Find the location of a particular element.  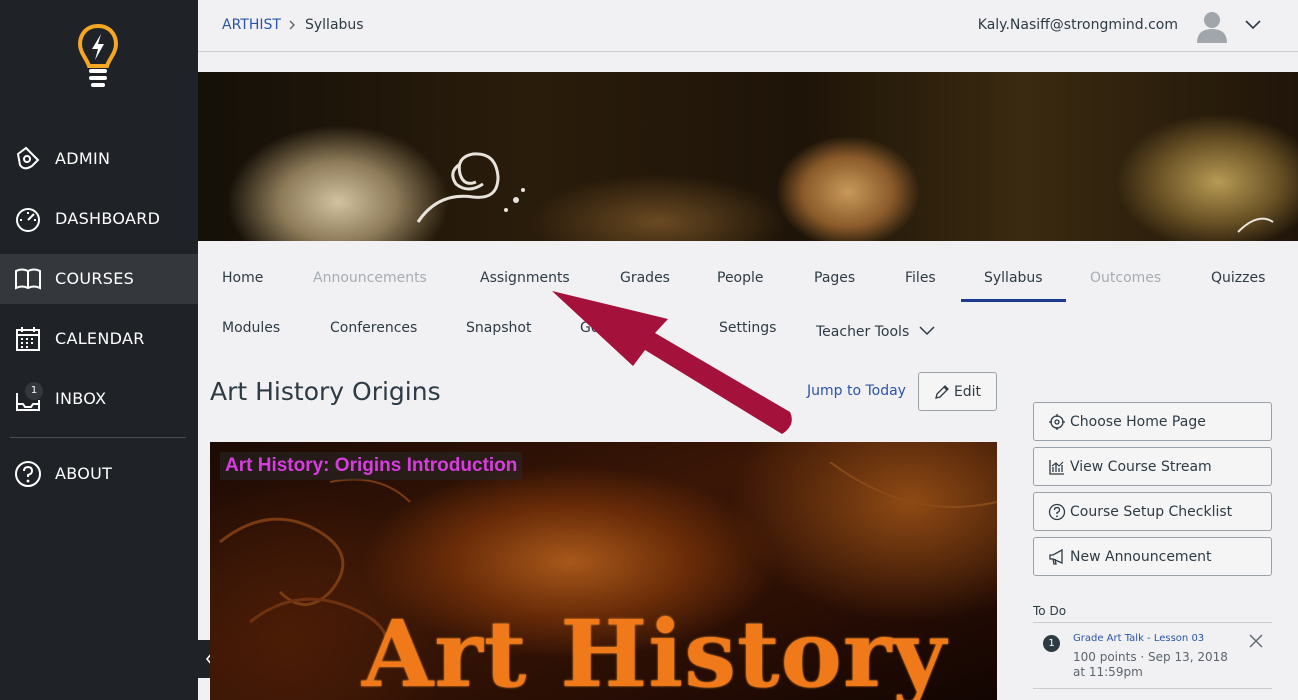

jump-to-today-link: Jump to Today is located at coordinates (856, 391).